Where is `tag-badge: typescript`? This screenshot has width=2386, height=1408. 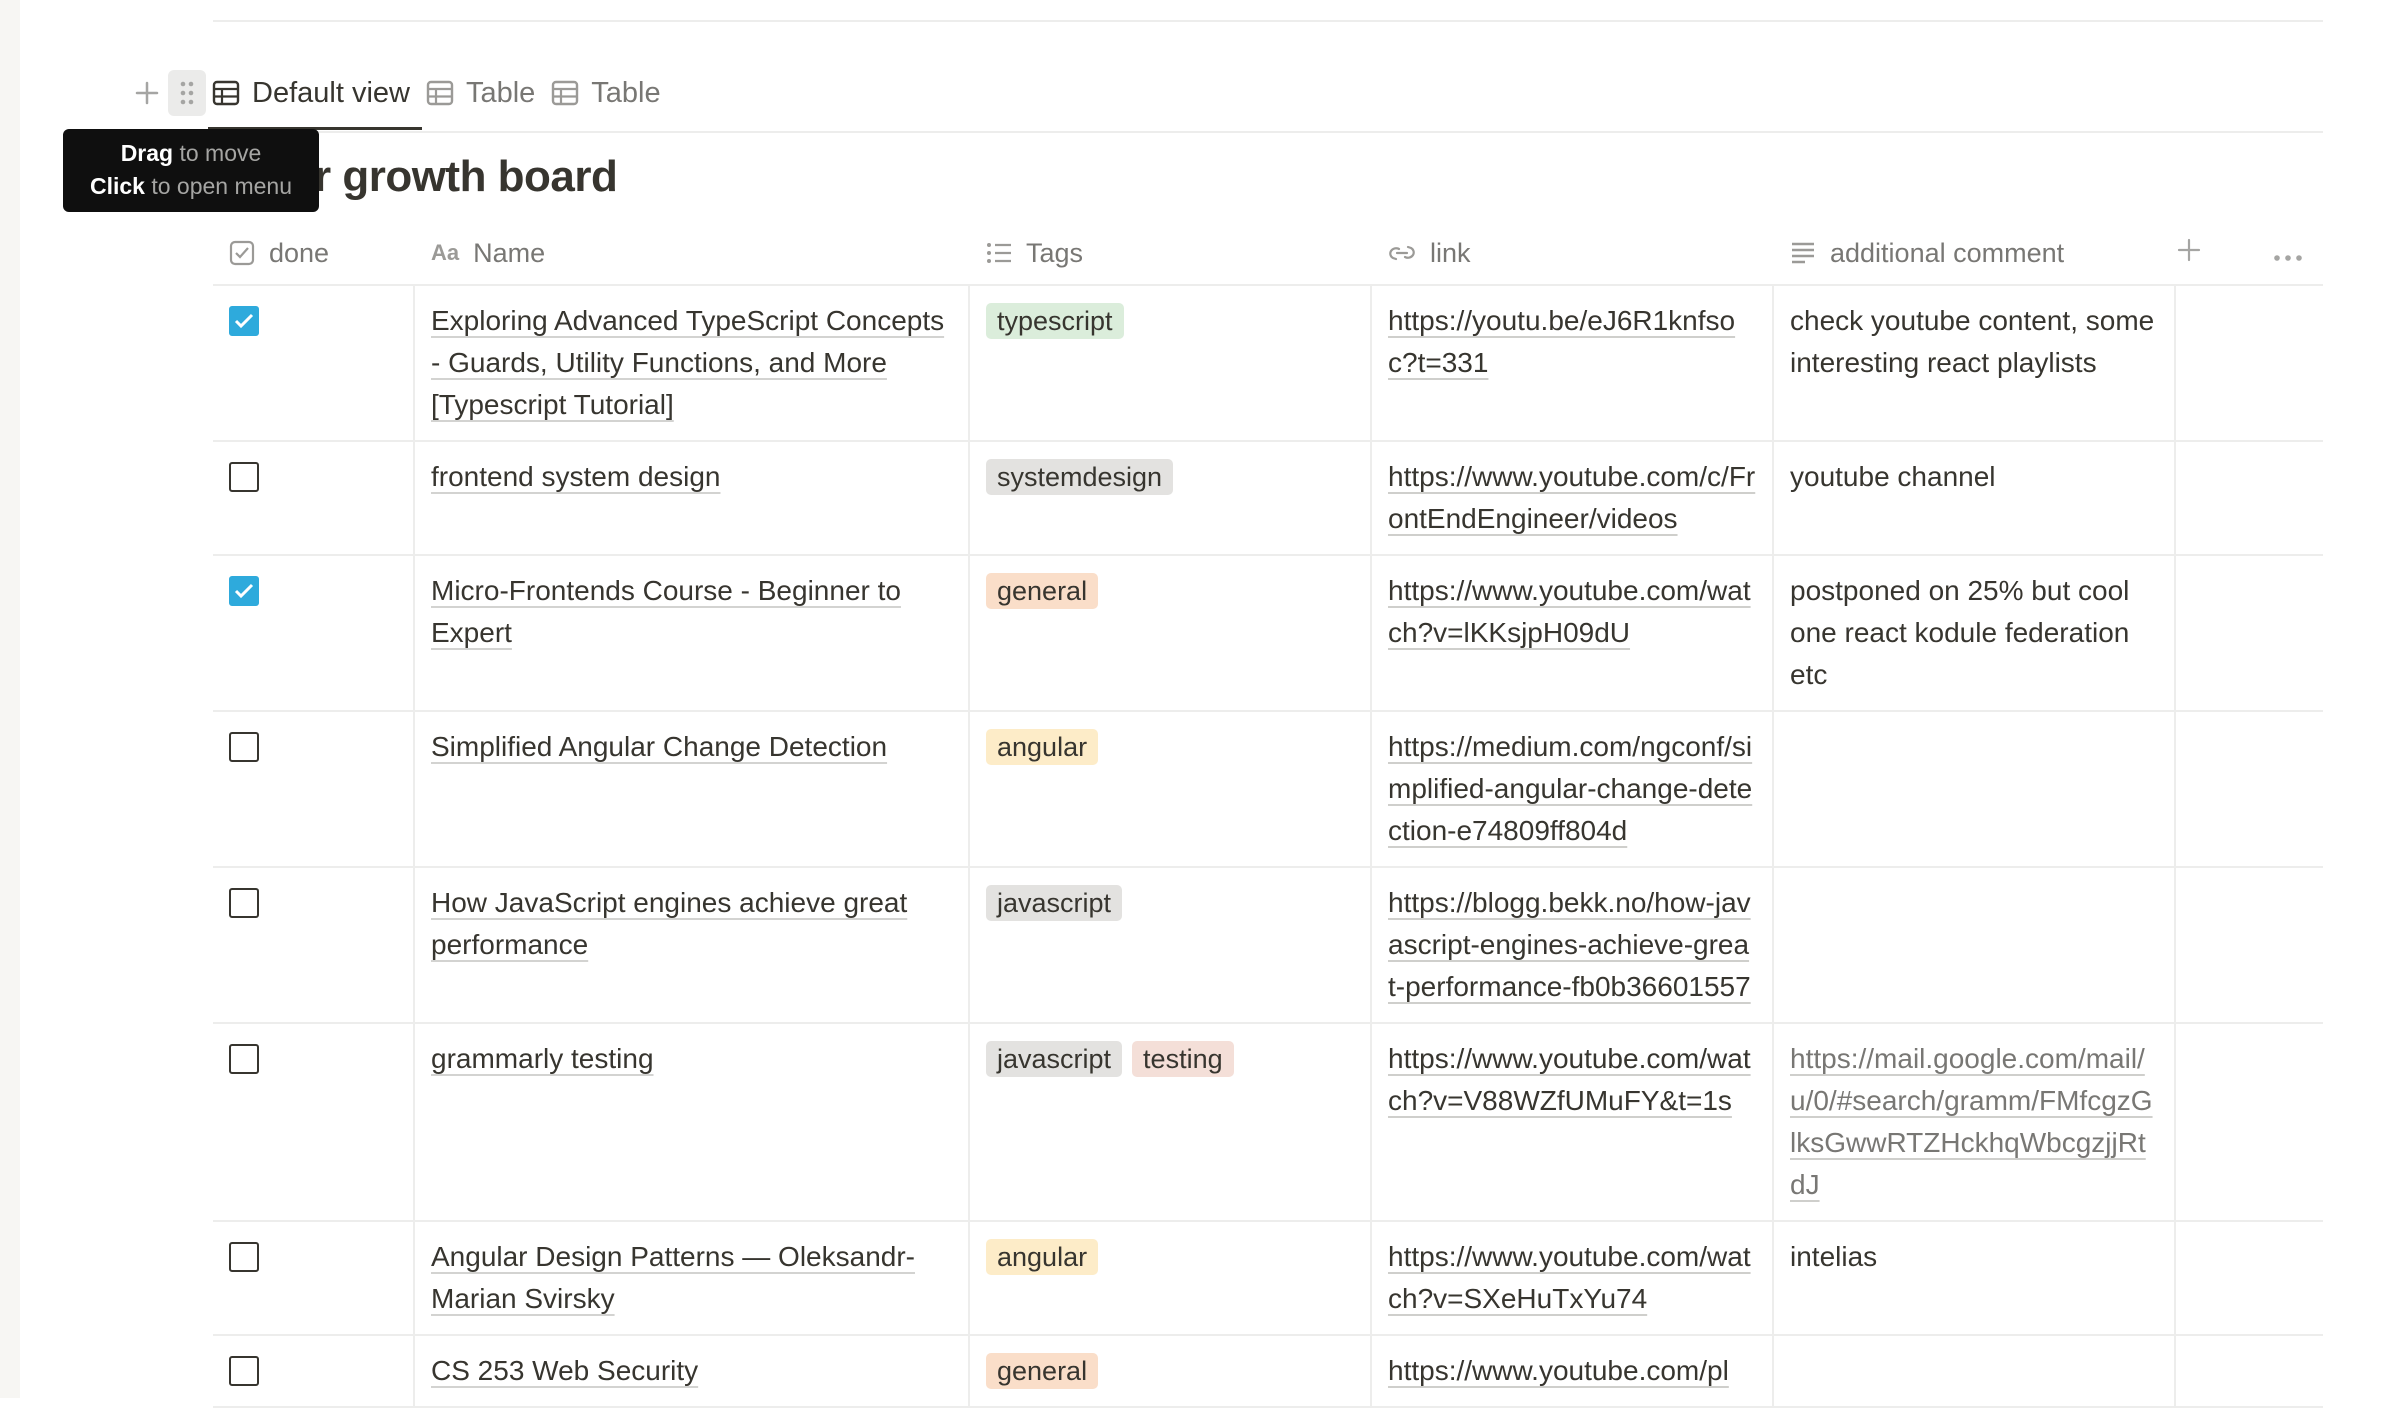
tag-badge: typescript is located at coordinates (1055, 321).